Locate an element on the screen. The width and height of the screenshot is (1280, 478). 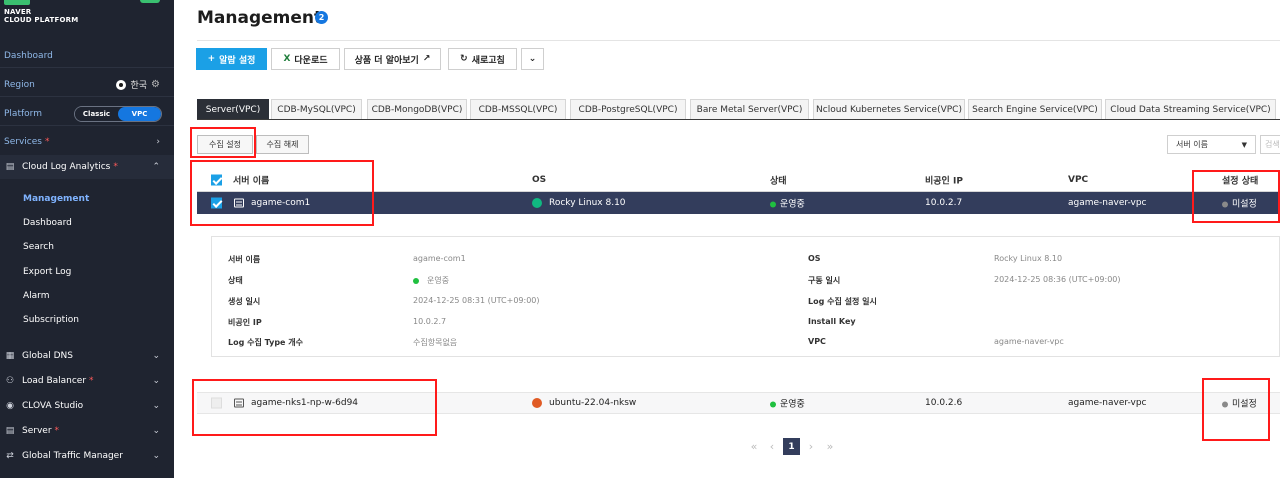
refresh-icon: ↻ is located at coordinates (464, 59).